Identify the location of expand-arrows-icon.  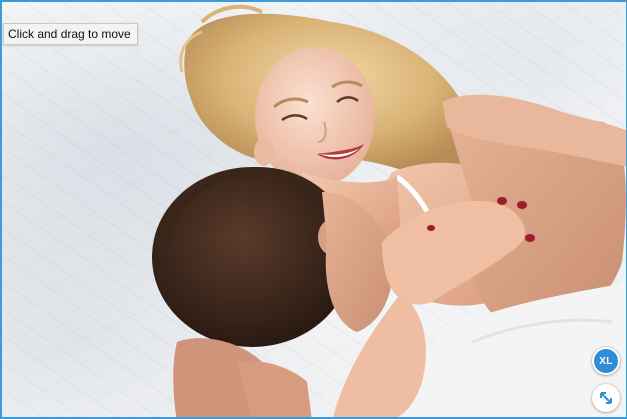
(606, 398).